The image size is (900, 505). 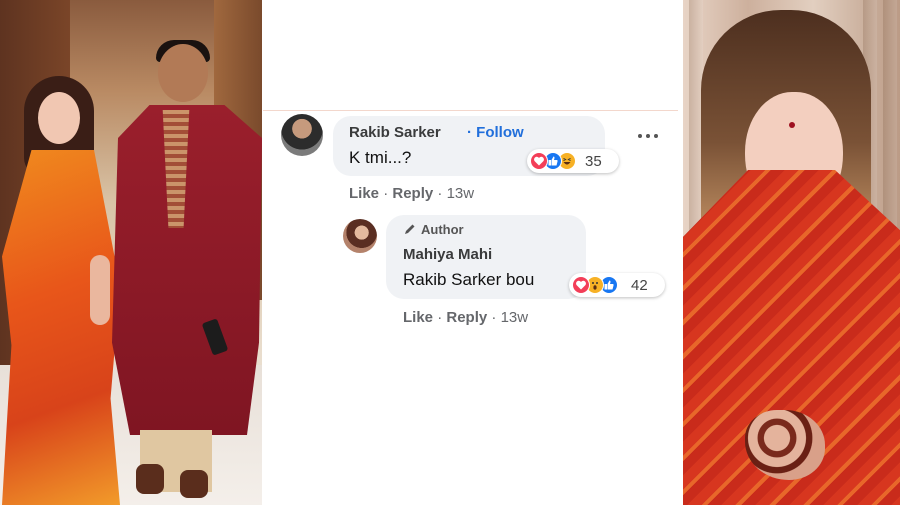 I want to click on bindi, so click(x=792, y=125).